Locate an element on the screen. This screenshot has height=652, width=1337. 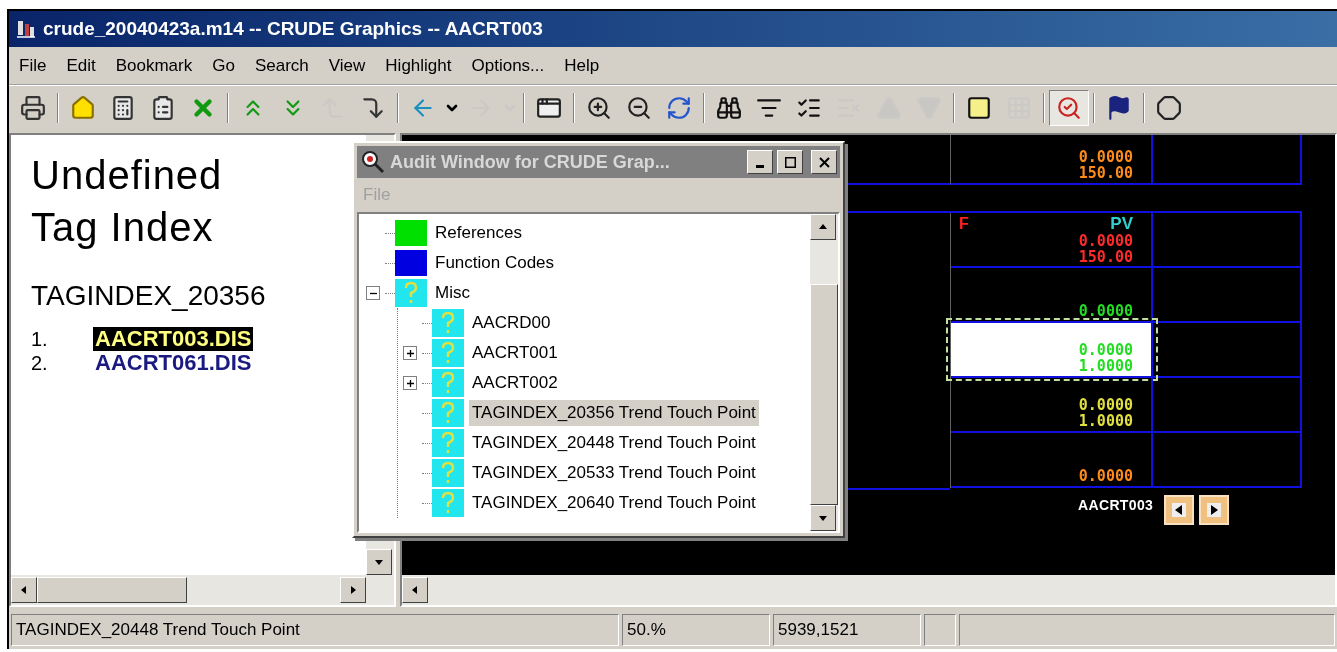
menu-item: Edit is located at coordinates (81, 65).